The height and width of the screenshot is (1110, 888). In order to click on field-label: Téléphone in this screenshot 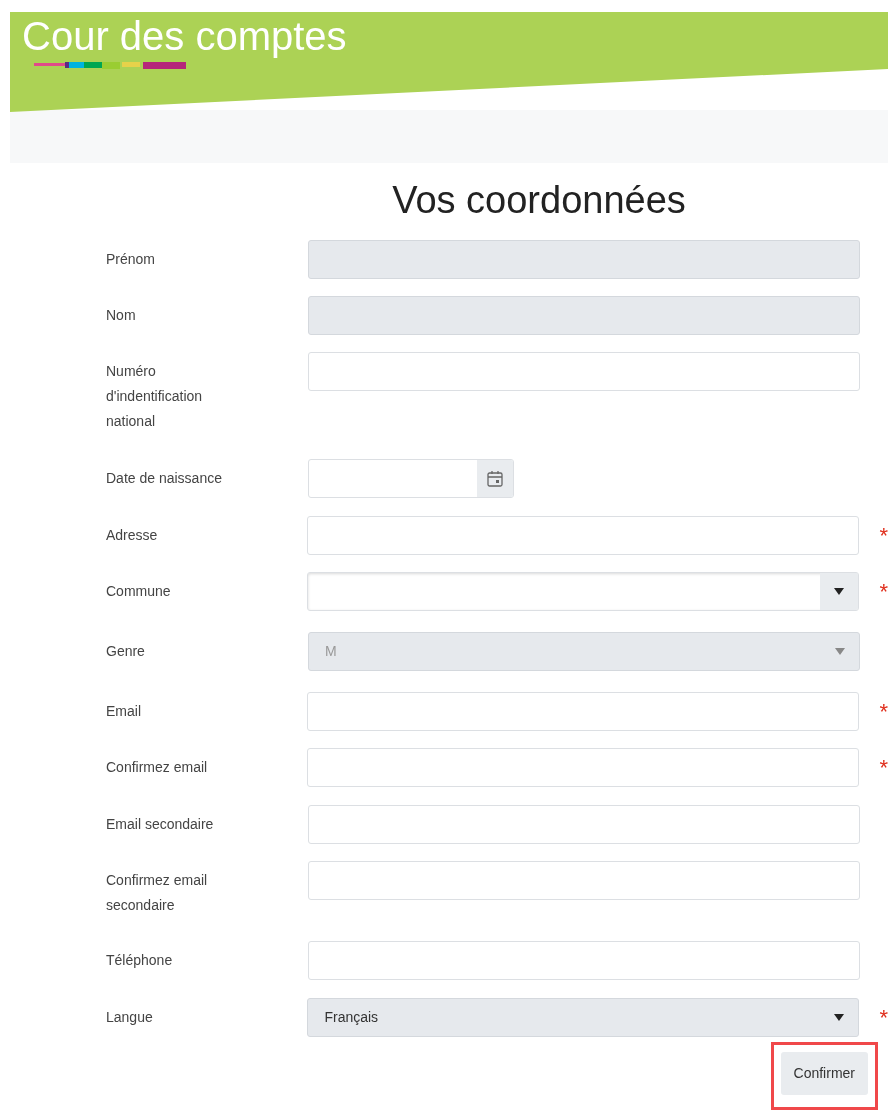, I will do `click(140, 960)`.